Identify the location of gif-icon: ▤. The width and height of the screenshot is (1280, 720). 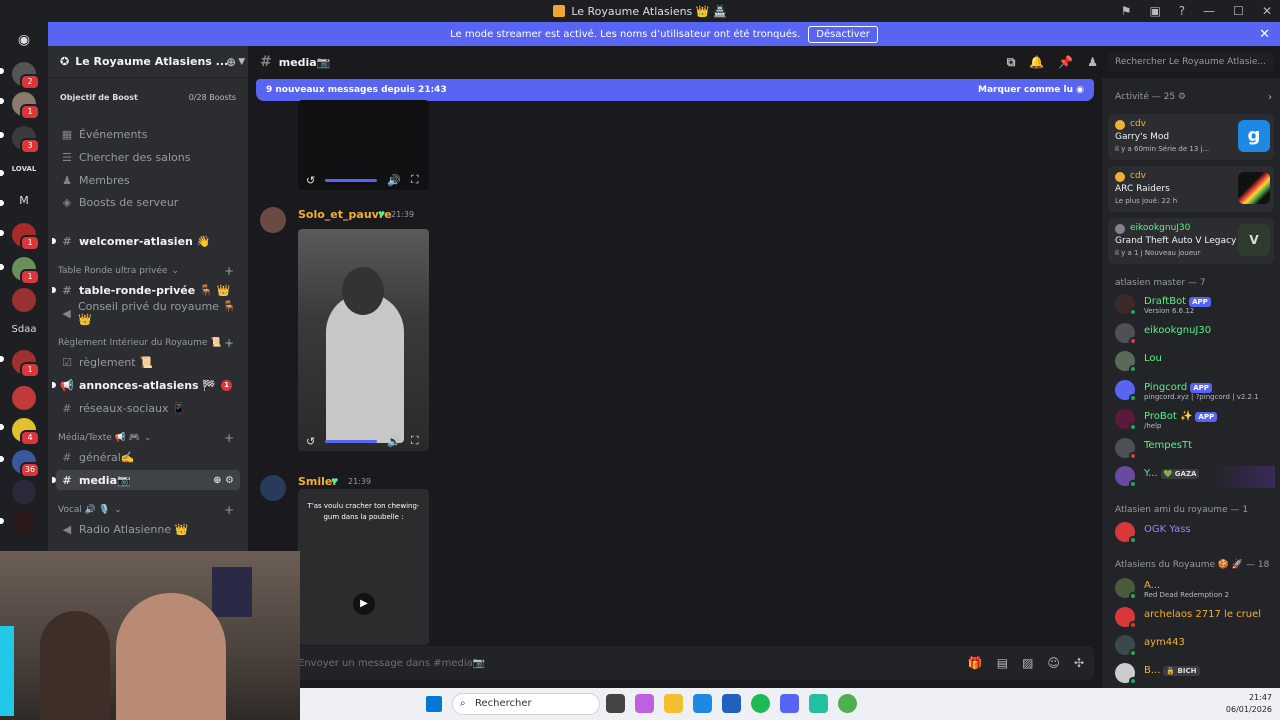
(1002, 663).